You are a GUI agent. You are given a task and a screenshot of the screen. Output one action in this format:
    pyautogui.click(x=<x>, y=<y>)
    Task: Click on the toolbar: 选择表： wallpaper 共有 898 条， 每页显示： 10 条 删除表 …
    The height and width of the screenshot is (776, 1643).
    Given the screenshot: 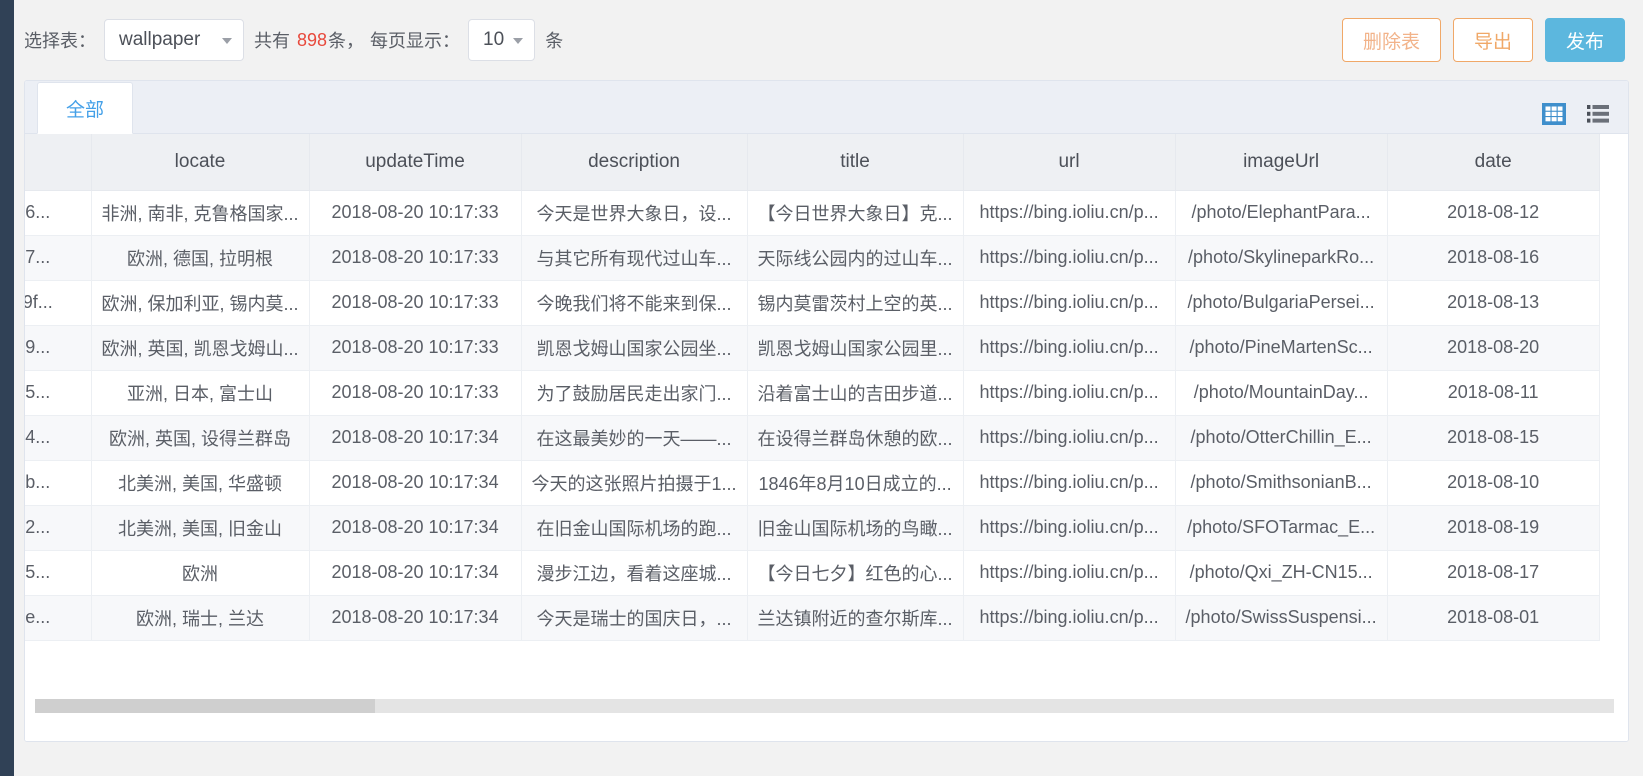 What is the action you would take?
    pyautogui.click(x=828, y=40)
    